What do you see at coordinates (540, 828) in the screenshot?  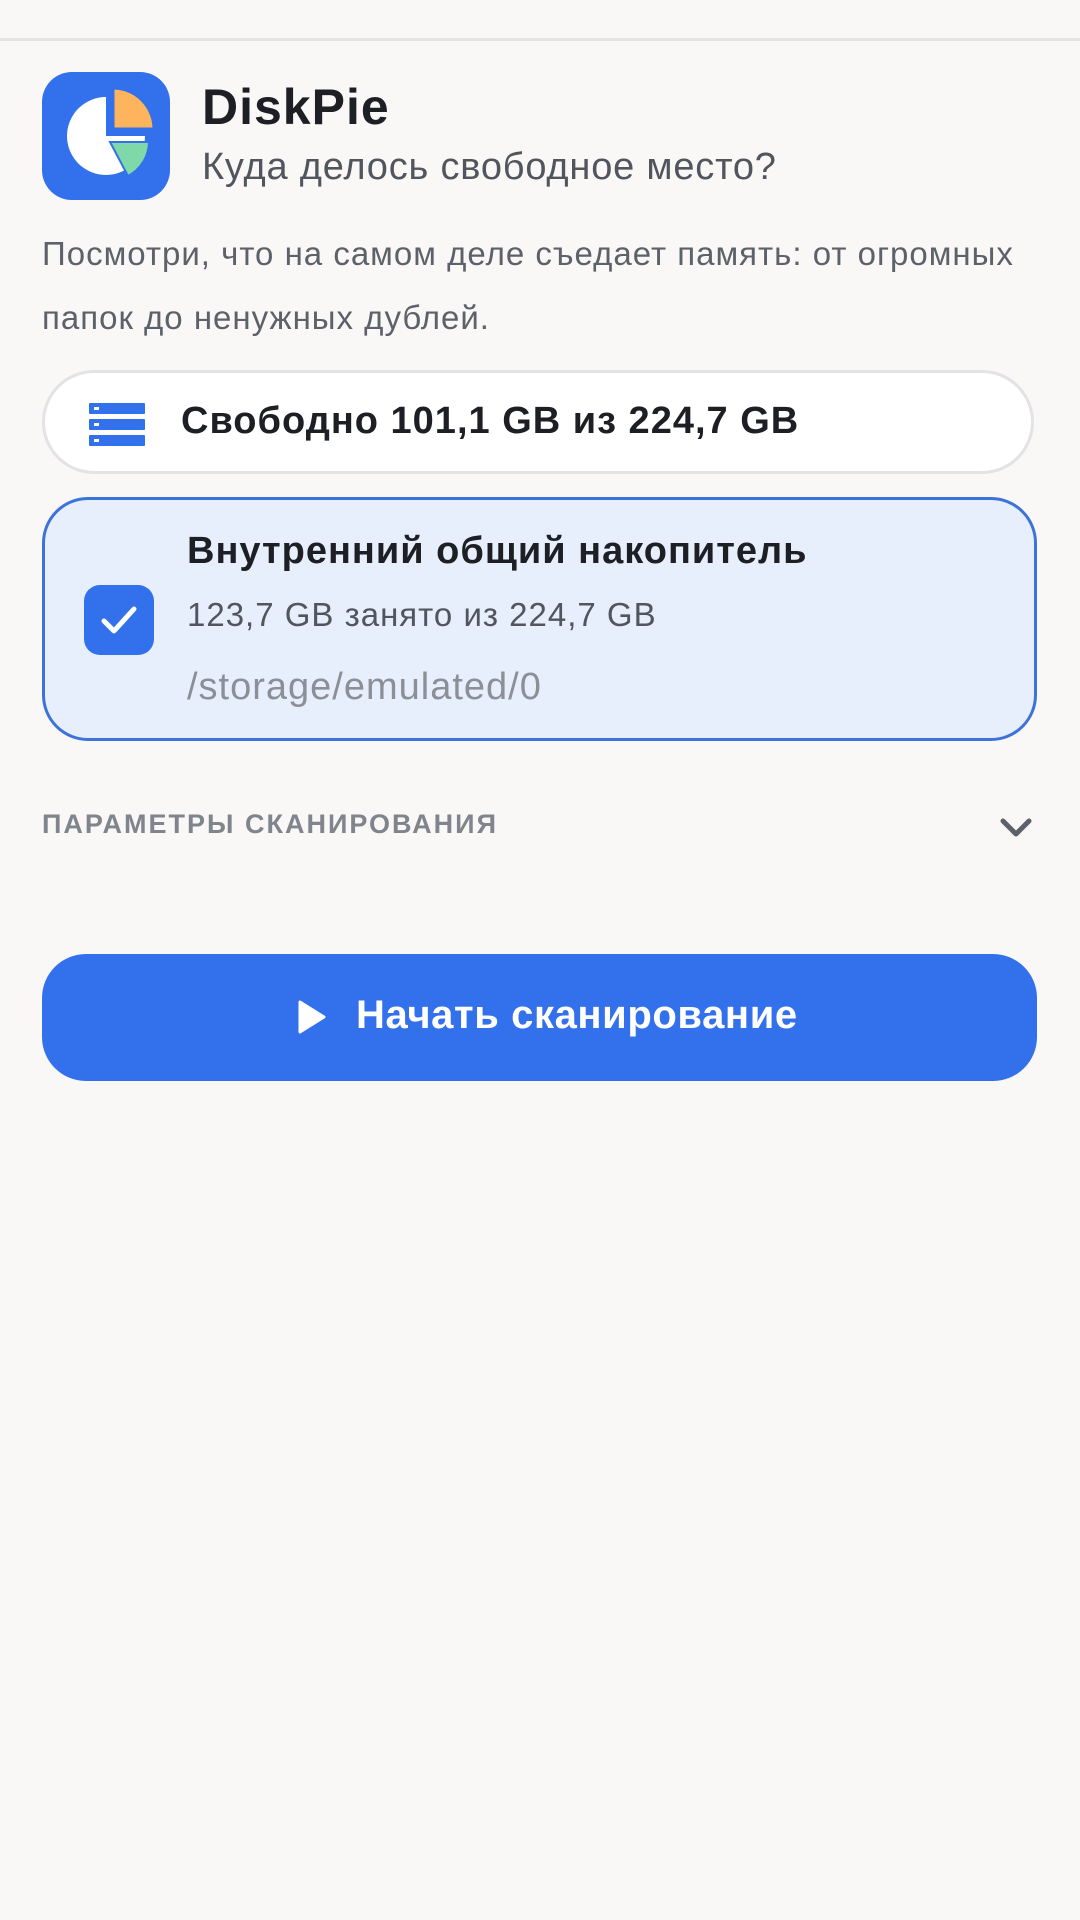 I see `scan-settings-toggle: ПАРАМЕТРЫ СКАНИРОВАНИЯ` at bounding box center [540, 828].